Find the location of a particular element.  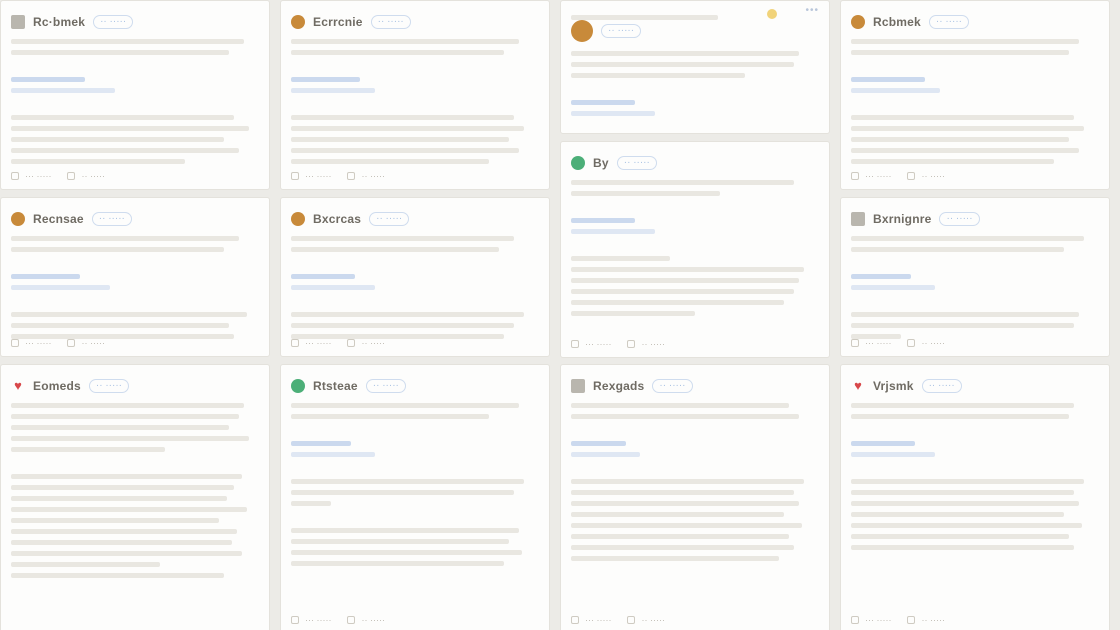

author-name: Rtsteae is located at coordinates (335, 386).